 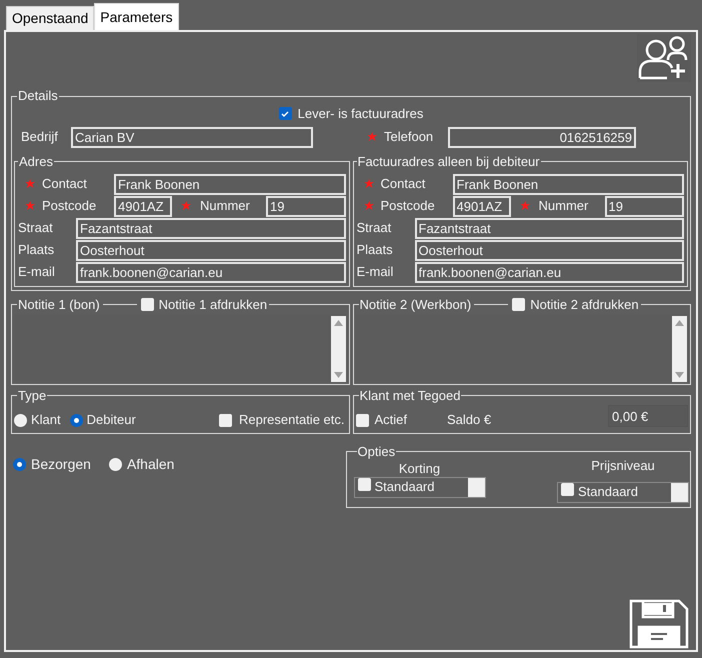 I want to click on input-field: 0,00 €, so click(x=648, y=416).